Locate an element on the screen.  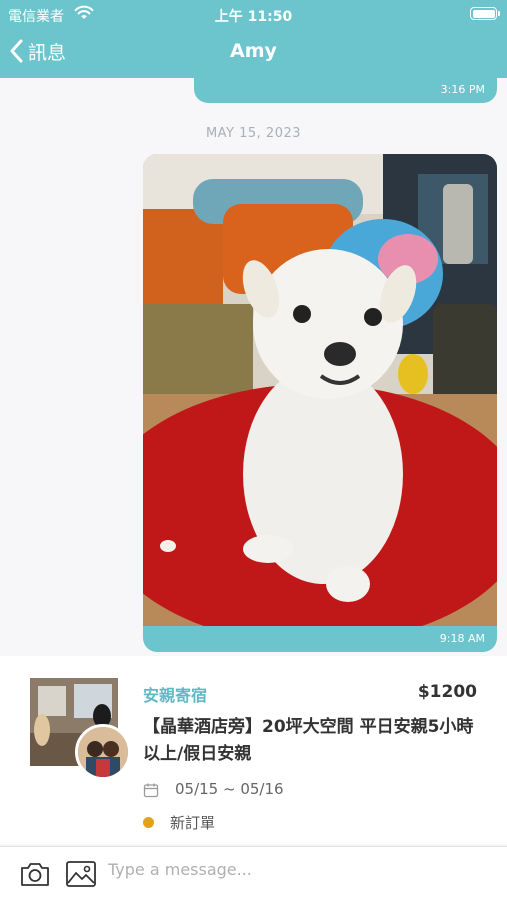
status-dot-icon is located at coordinates (148, 822).